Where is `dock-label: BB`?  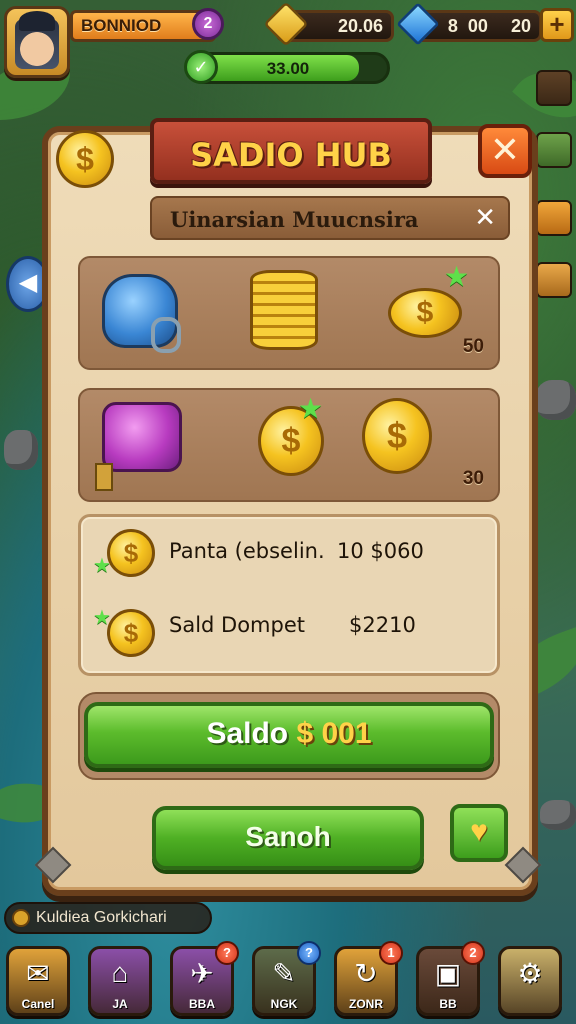 dock-label: BB is located at coordinates (448, 1004).